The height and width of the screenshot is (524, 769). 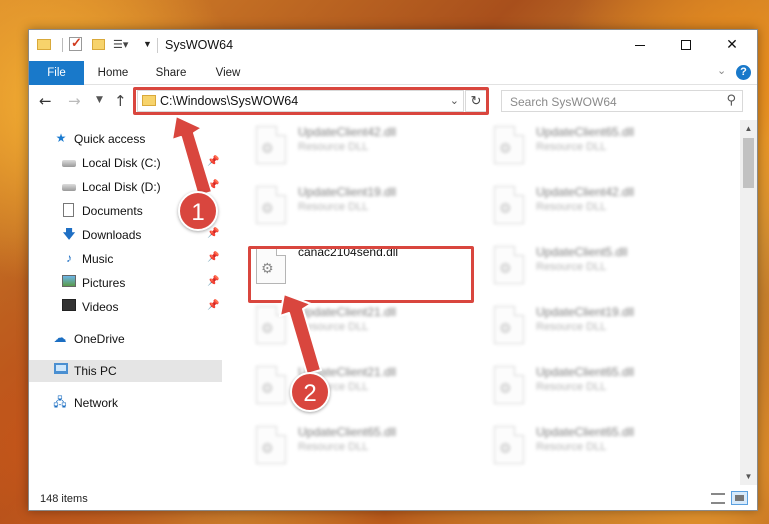 What do you see at coordinates (622, 101) in the screenshot?
I see `search-input: Search SysWOW64 ⚲` at bounding box center [622, 101].